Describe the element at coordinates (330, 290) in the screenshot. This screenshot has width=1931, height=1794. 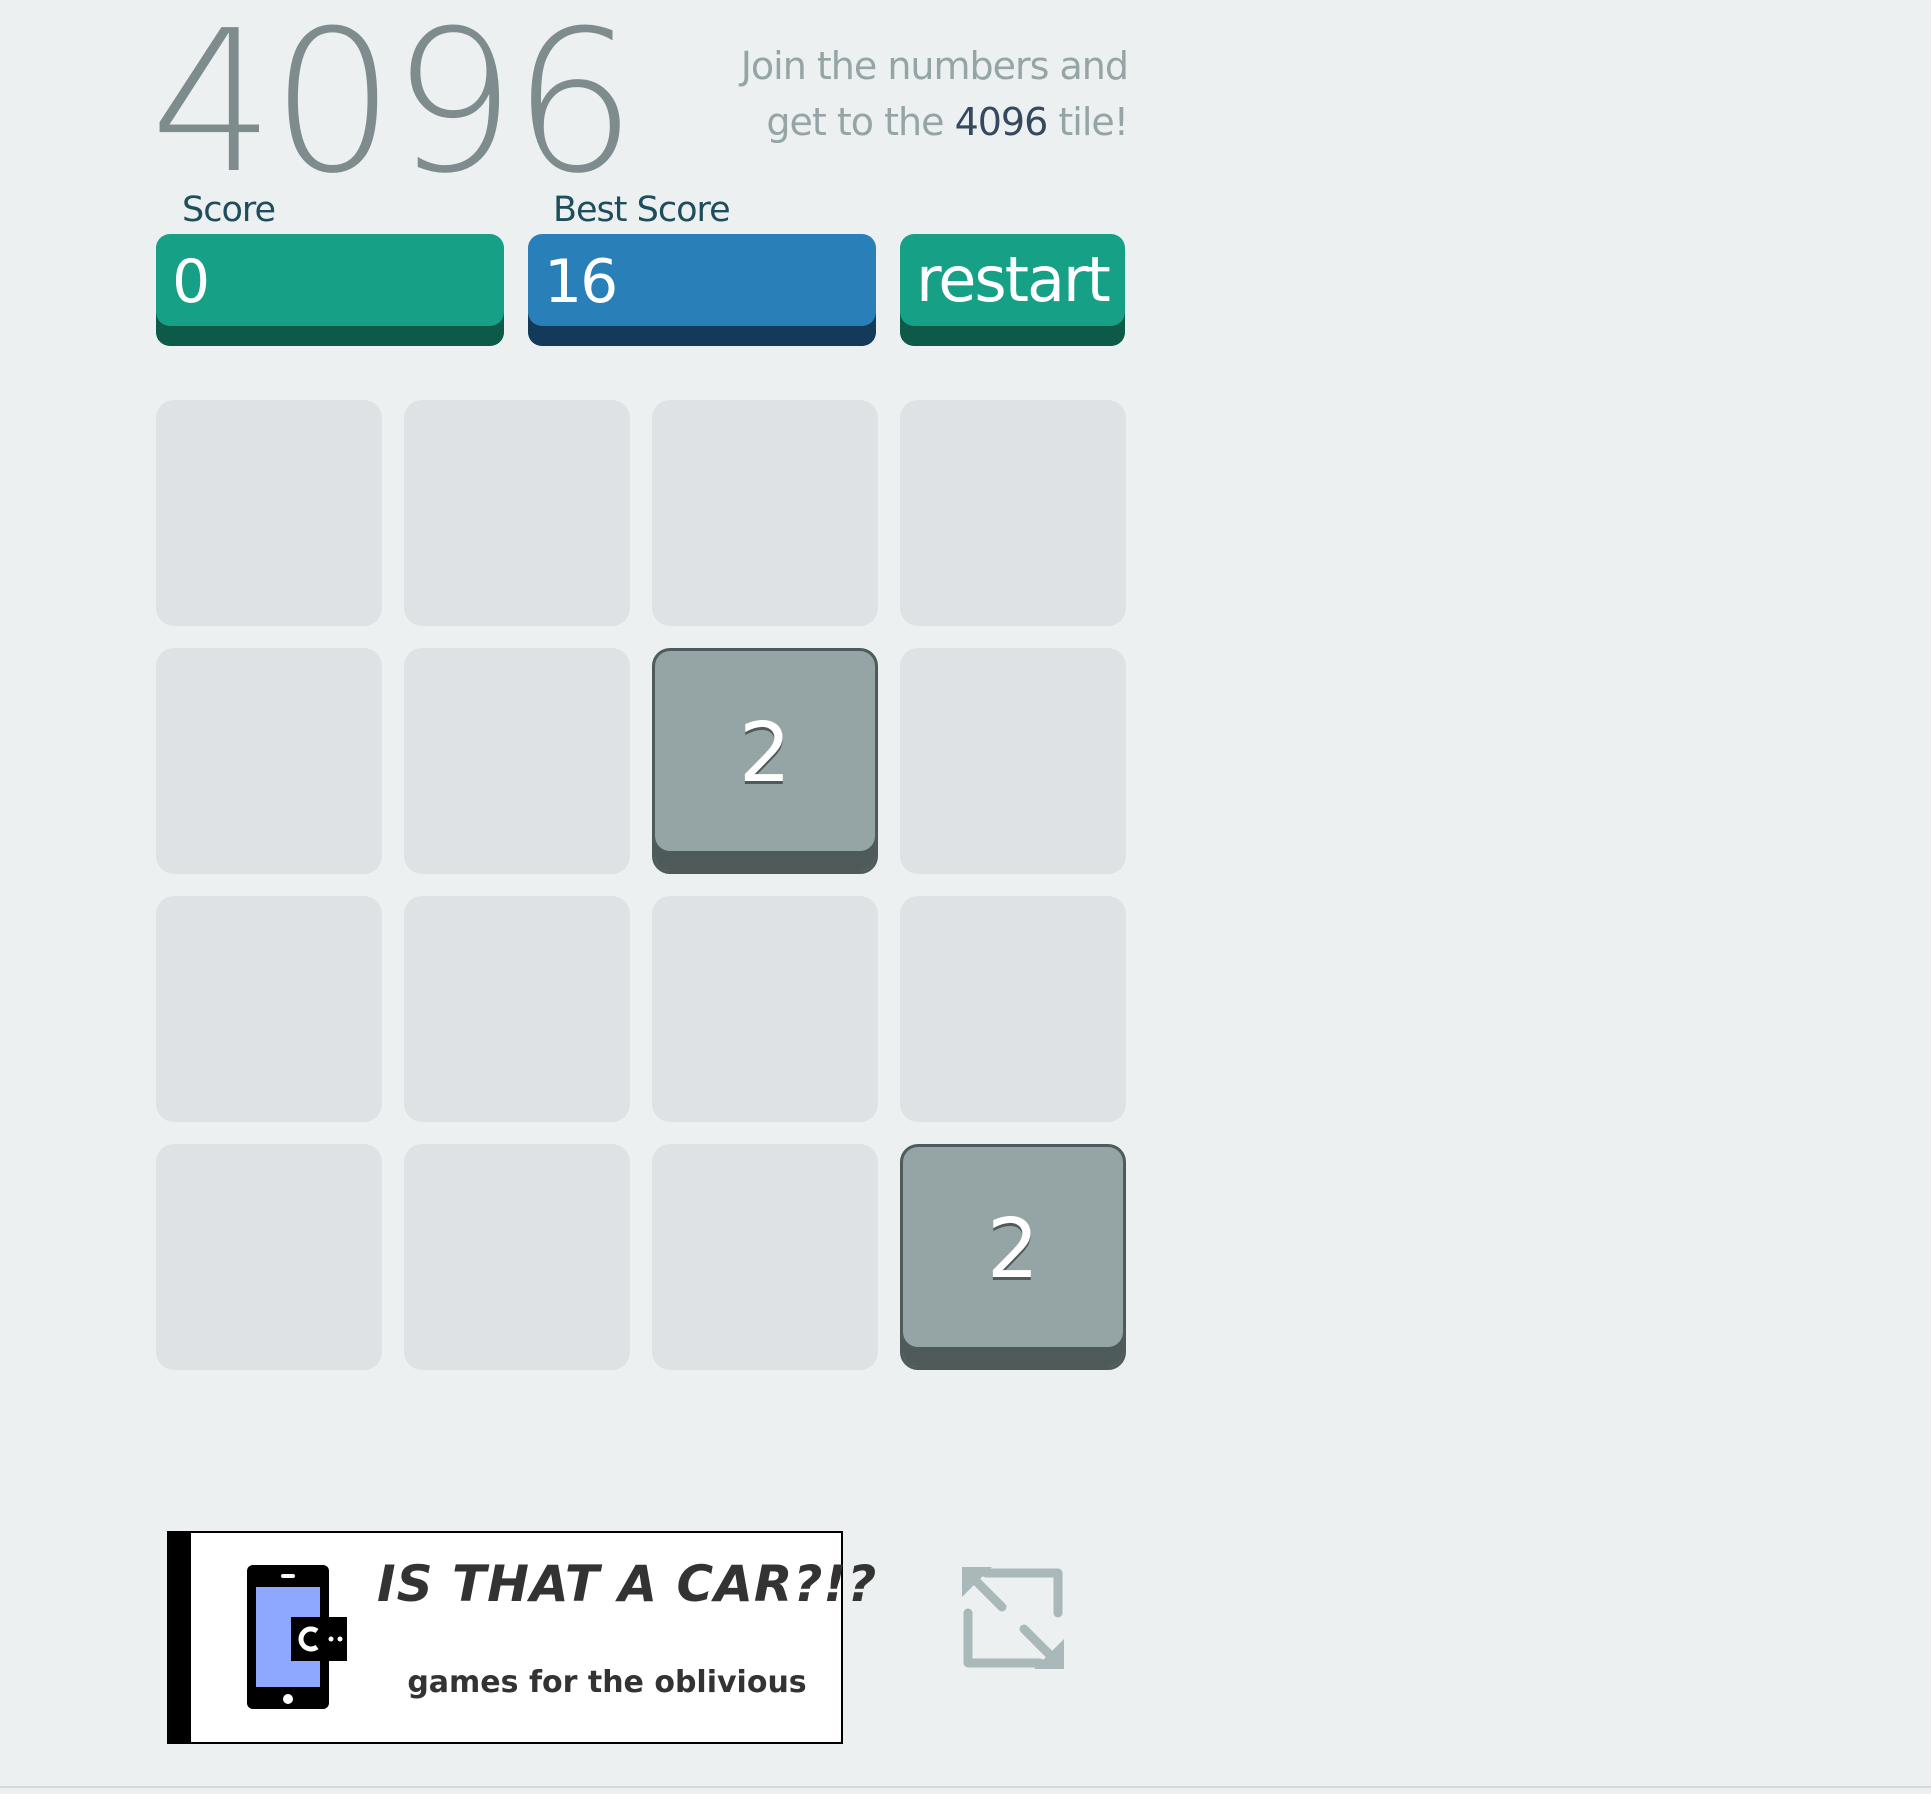
I see `score-box: 0` at that location.